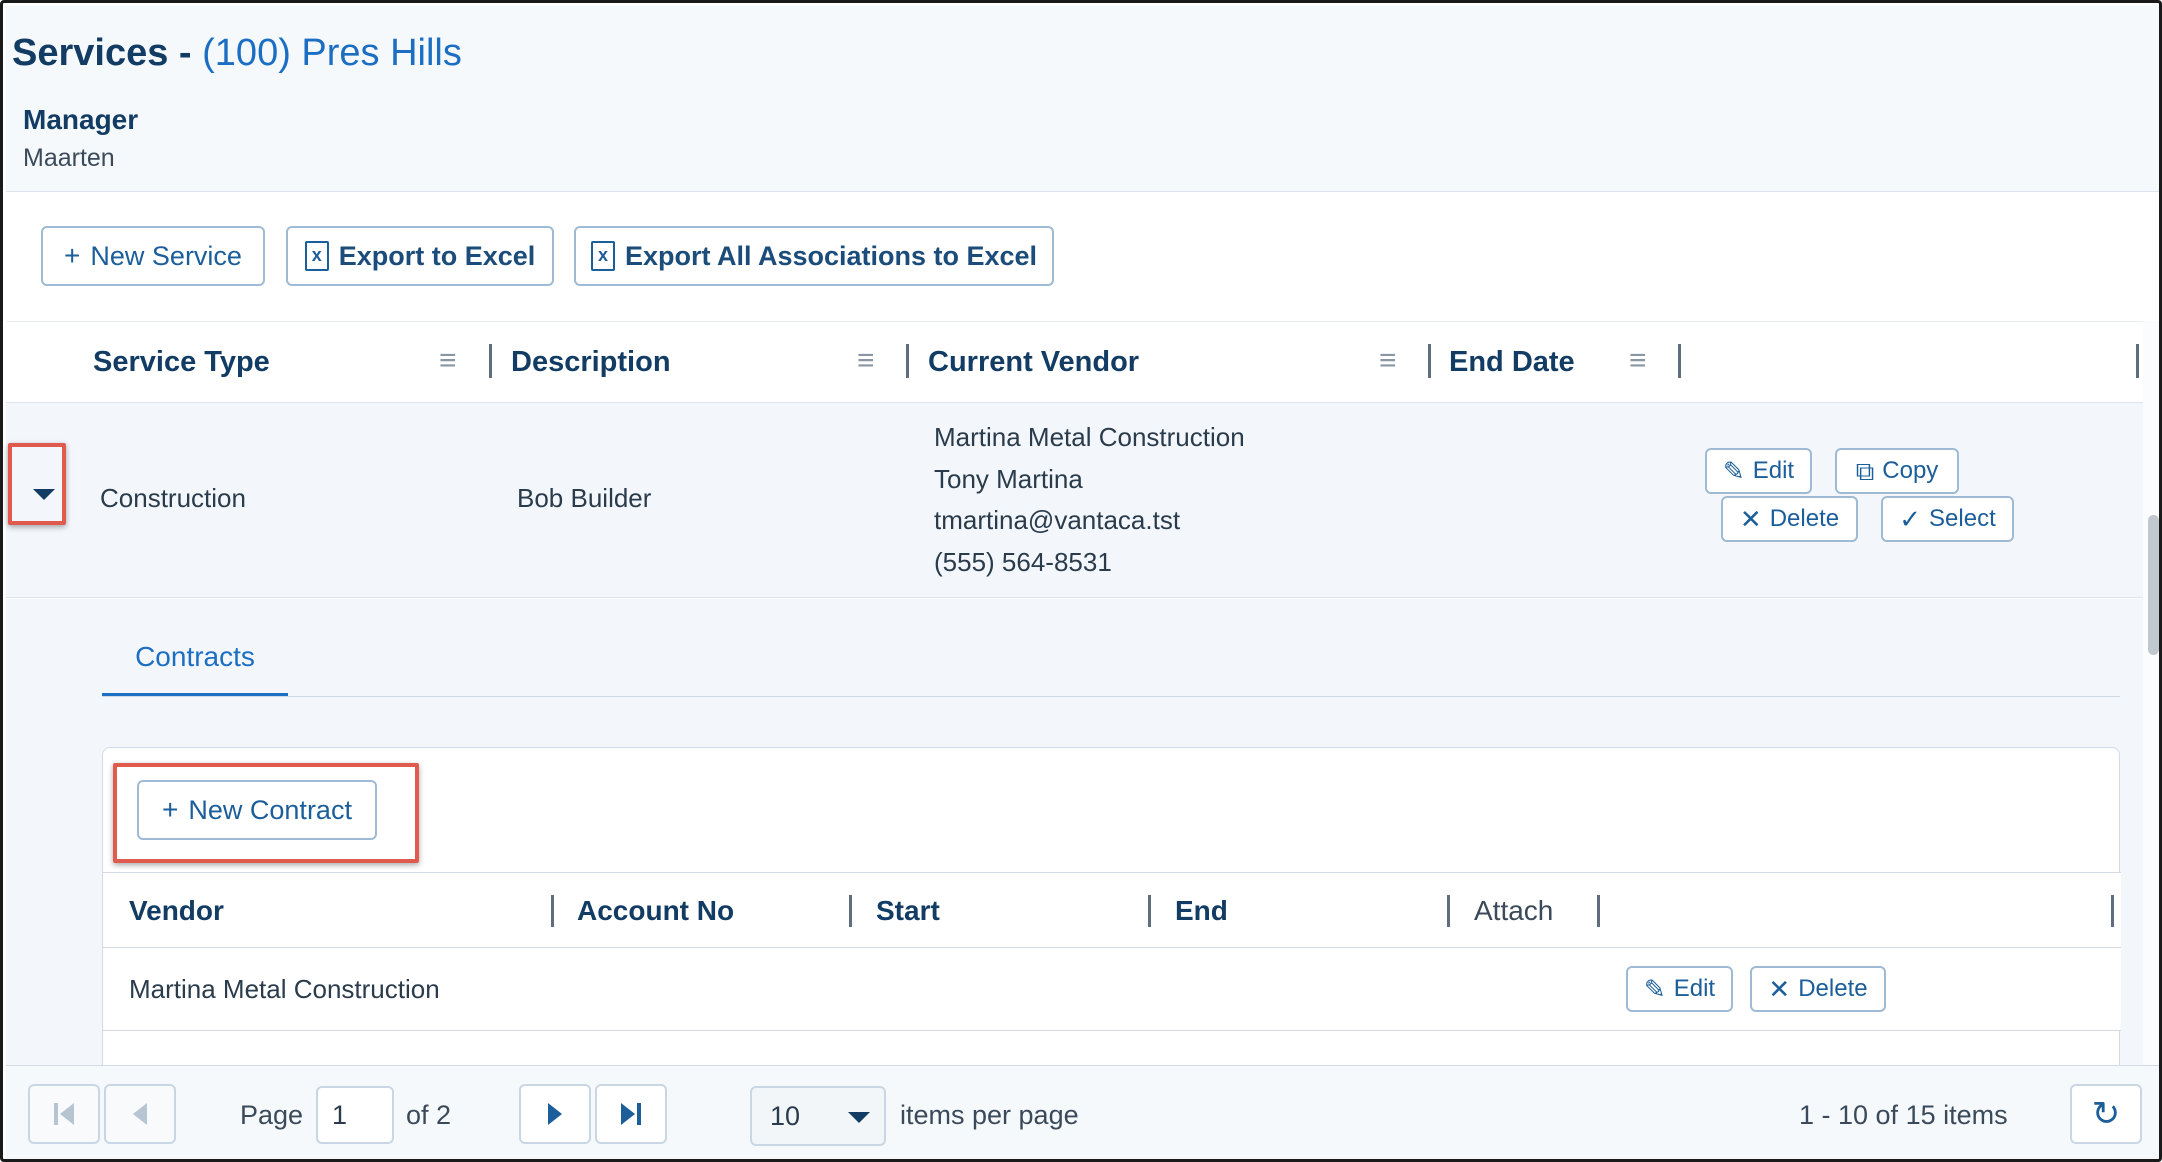 This screenshot has width=2162, height=1162. I want to click on edit-button: ✎ Edit, so click(1758, 471).